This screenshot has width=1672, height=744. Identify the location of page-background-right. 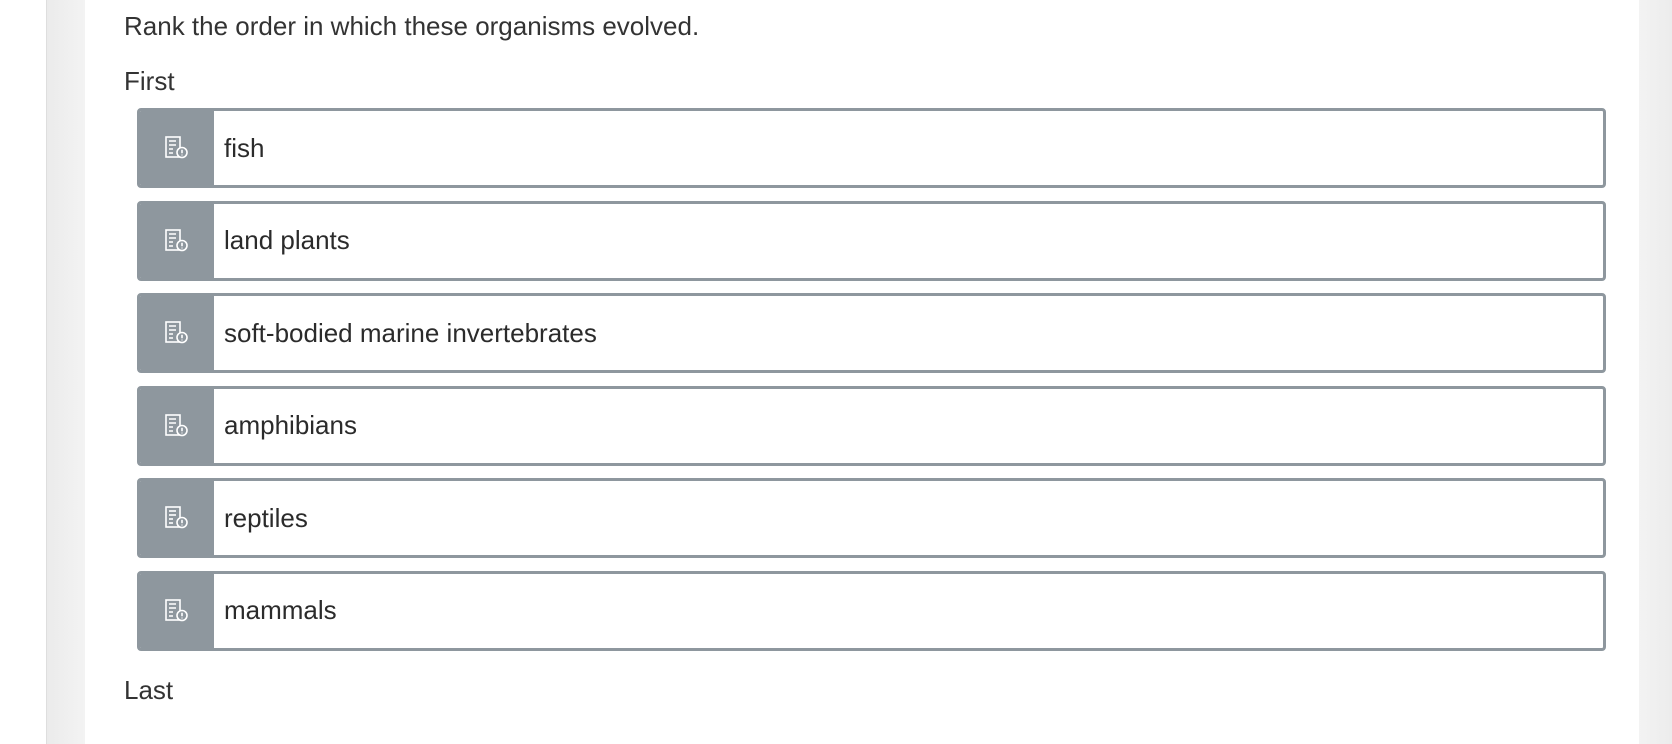
(1655, 372).